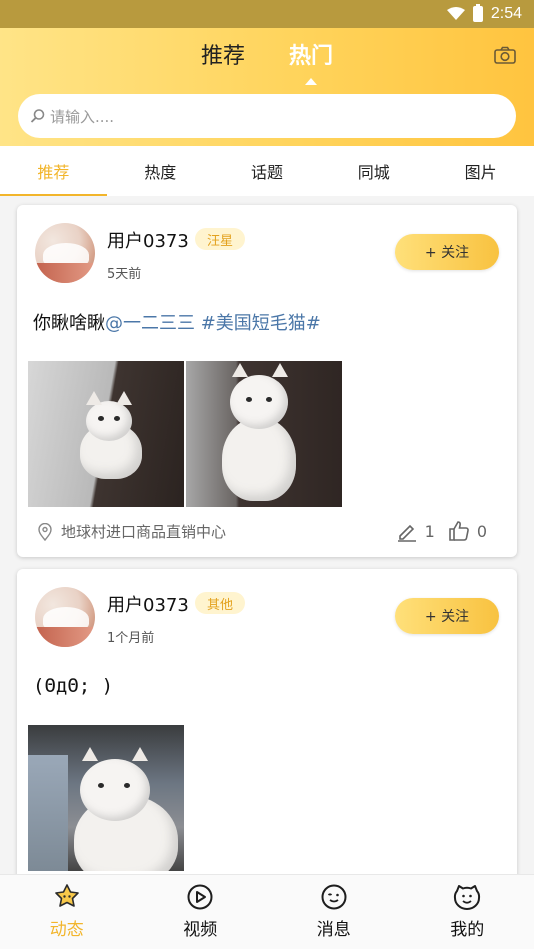 The image size is (534, 949). I want to click on camera-icon, so click(505, 55).